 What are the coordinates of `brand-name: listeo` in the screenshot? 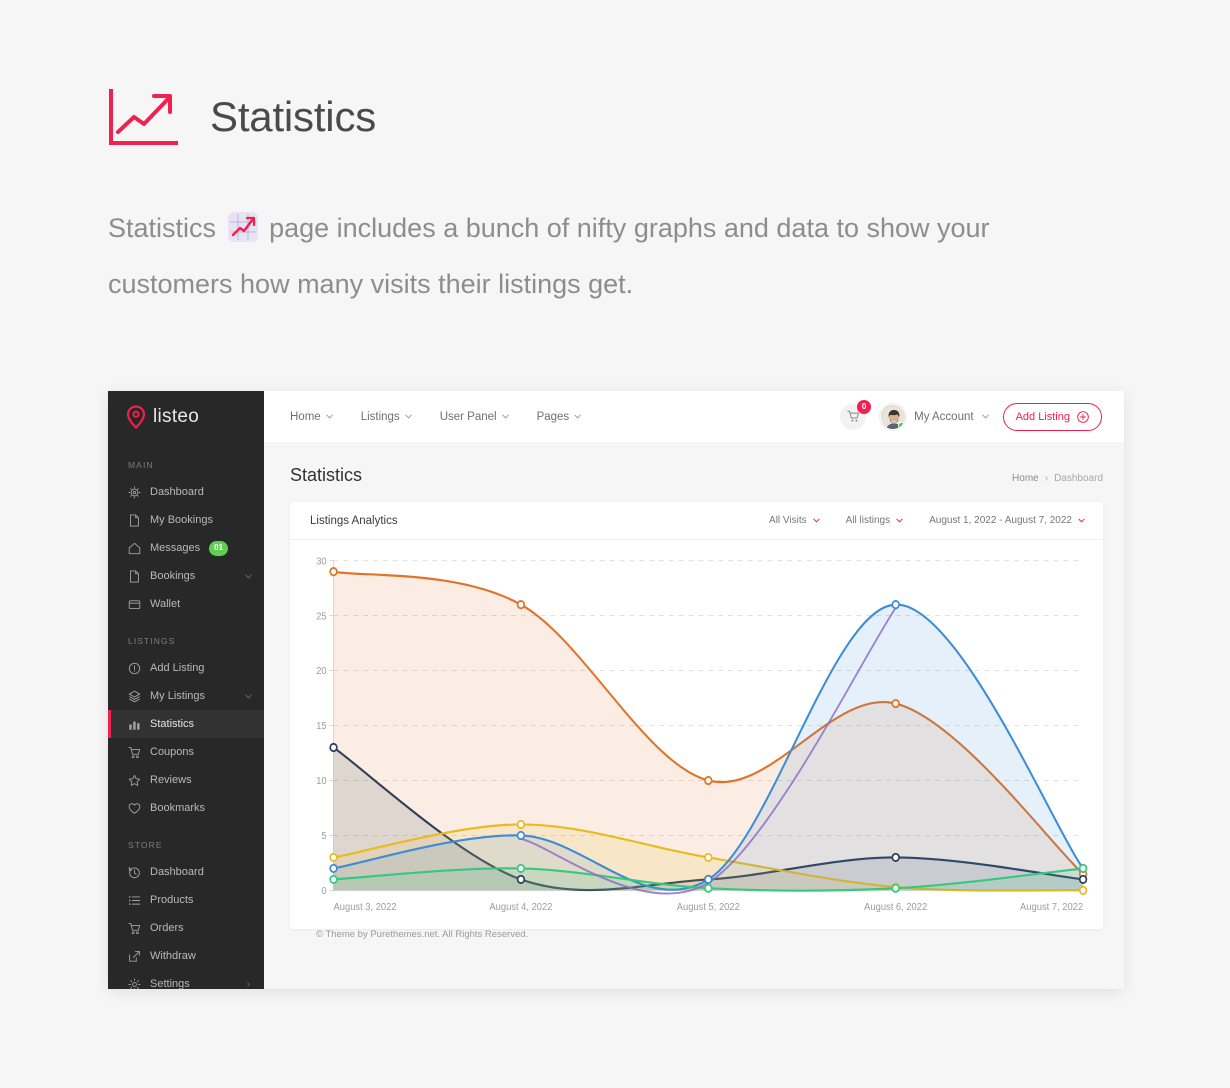 It's located at (176, 416).